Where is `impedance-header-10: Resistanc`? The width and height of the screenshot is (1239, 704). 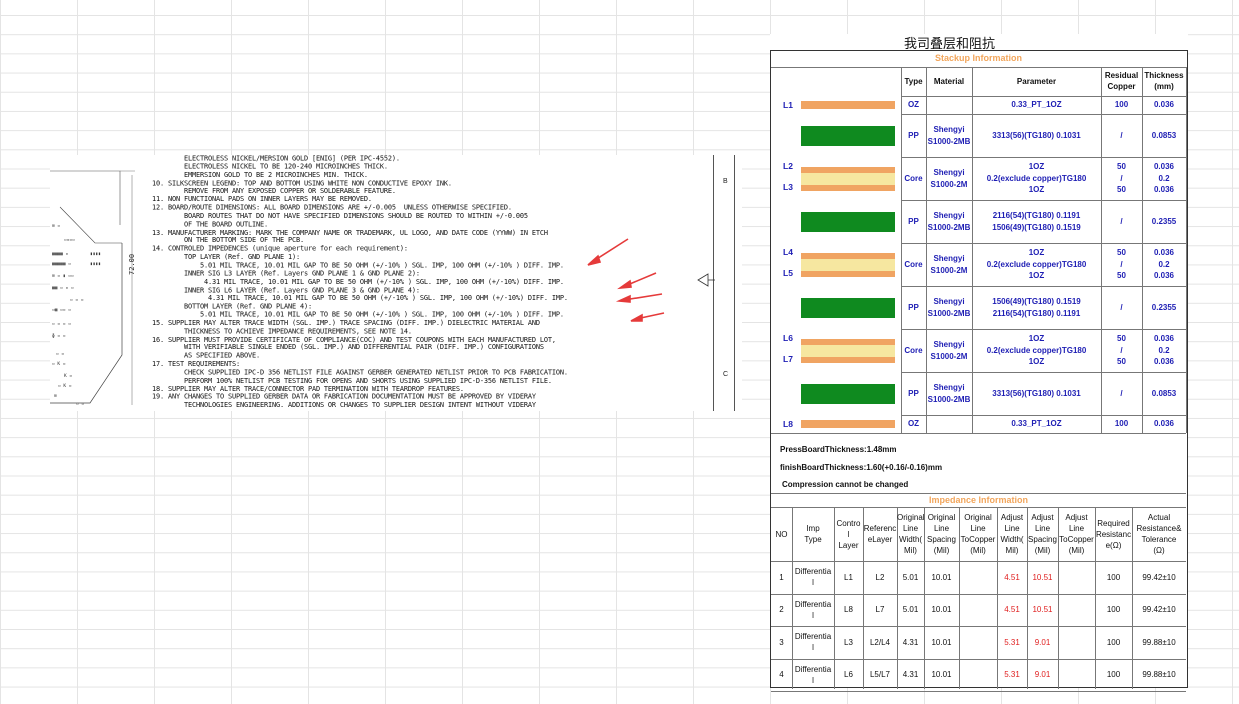 impedance-header-10: Resistanc is located at coordinates (1113, 534).